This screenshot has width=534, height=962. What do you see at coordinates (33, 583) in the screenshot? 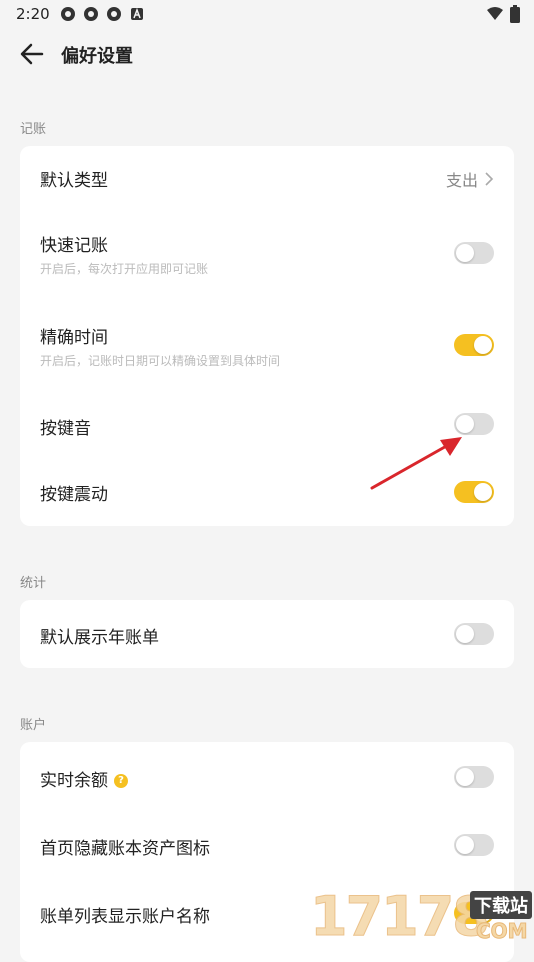
I see `section-label-statistics: 统计` at bounding box center [33, 583].